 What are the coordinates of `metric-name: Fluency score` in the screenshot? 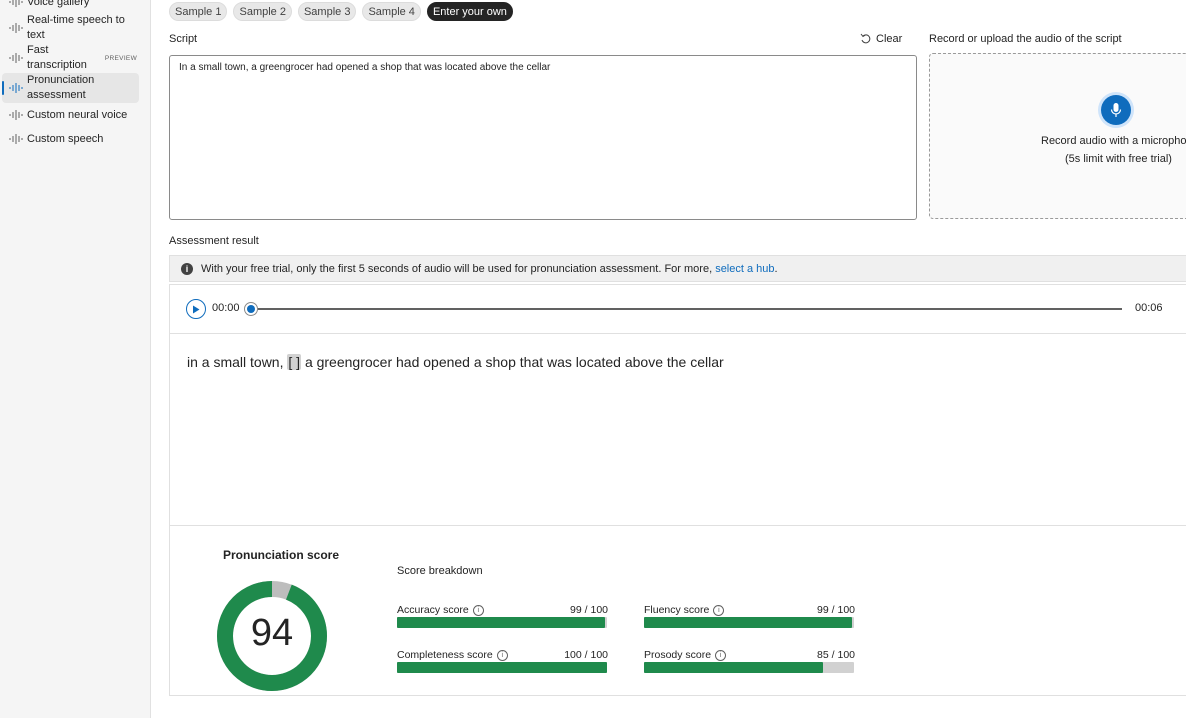 It's located at (677, 610).